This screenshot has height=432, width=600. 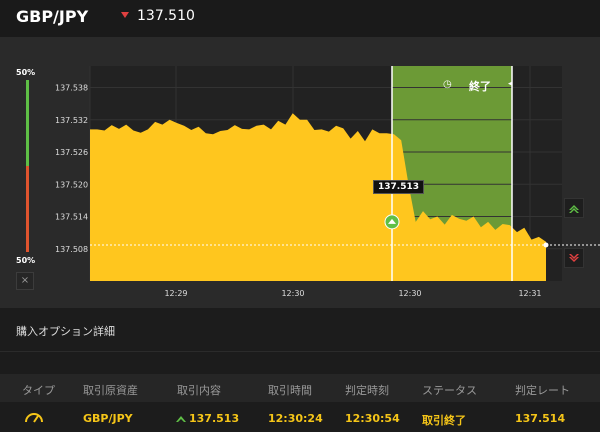 What do you see at coordinates (444, 420) in the screenshot?
I see `row-status: 取引終了` at bounding box center [444, 420].